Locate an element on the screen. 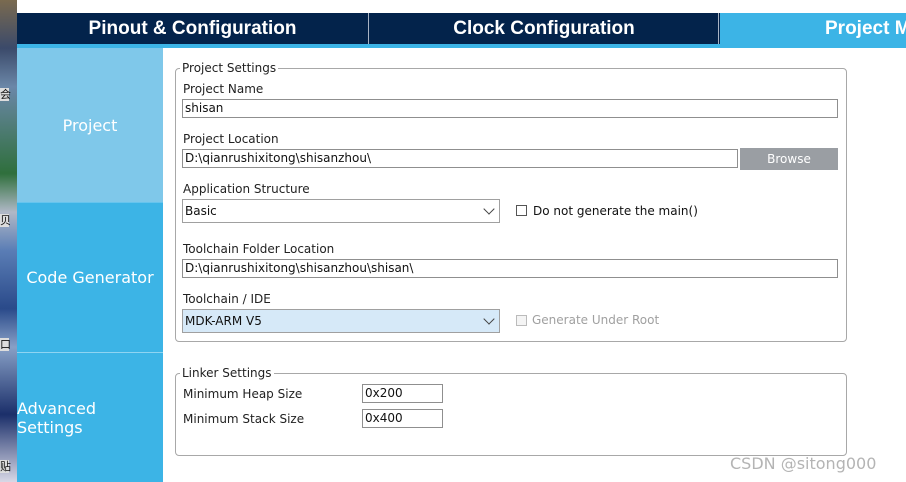  project-name-input: shisan is located at coordinates (510, 108).